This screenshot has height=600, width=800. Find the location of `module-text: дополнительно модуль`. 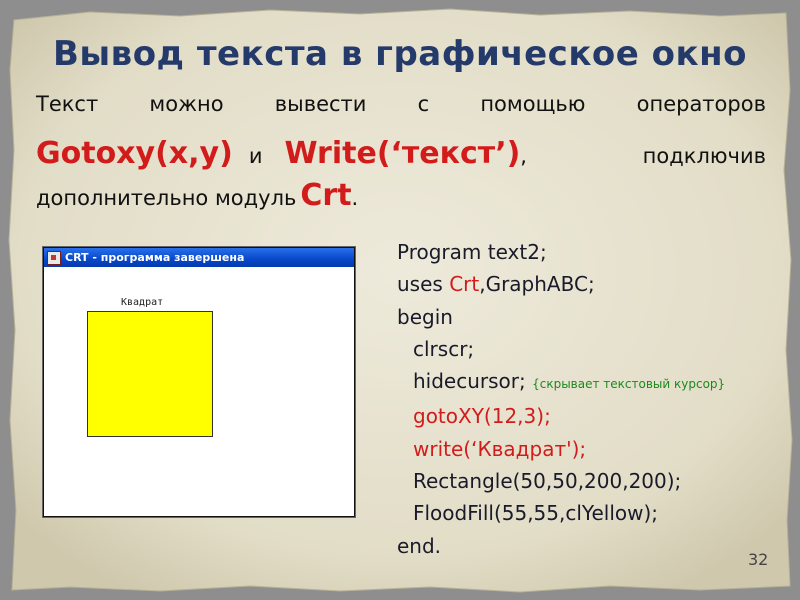

module-text: дополнительно модуль is located at coordinates (166, 198).